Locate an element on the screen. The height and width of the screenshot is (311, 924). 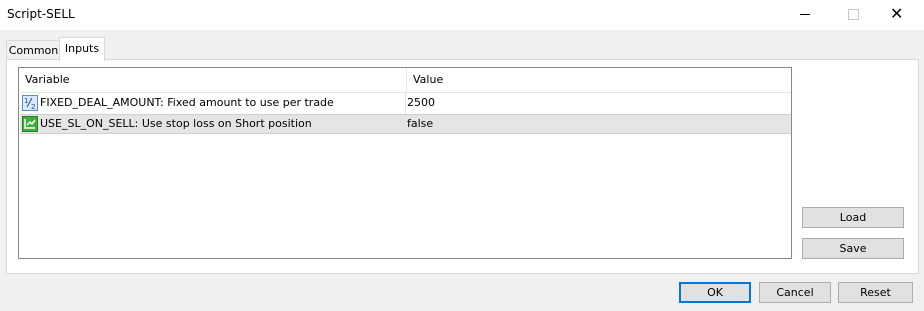
svg-text: 1 is located at coordinates (26, 101).